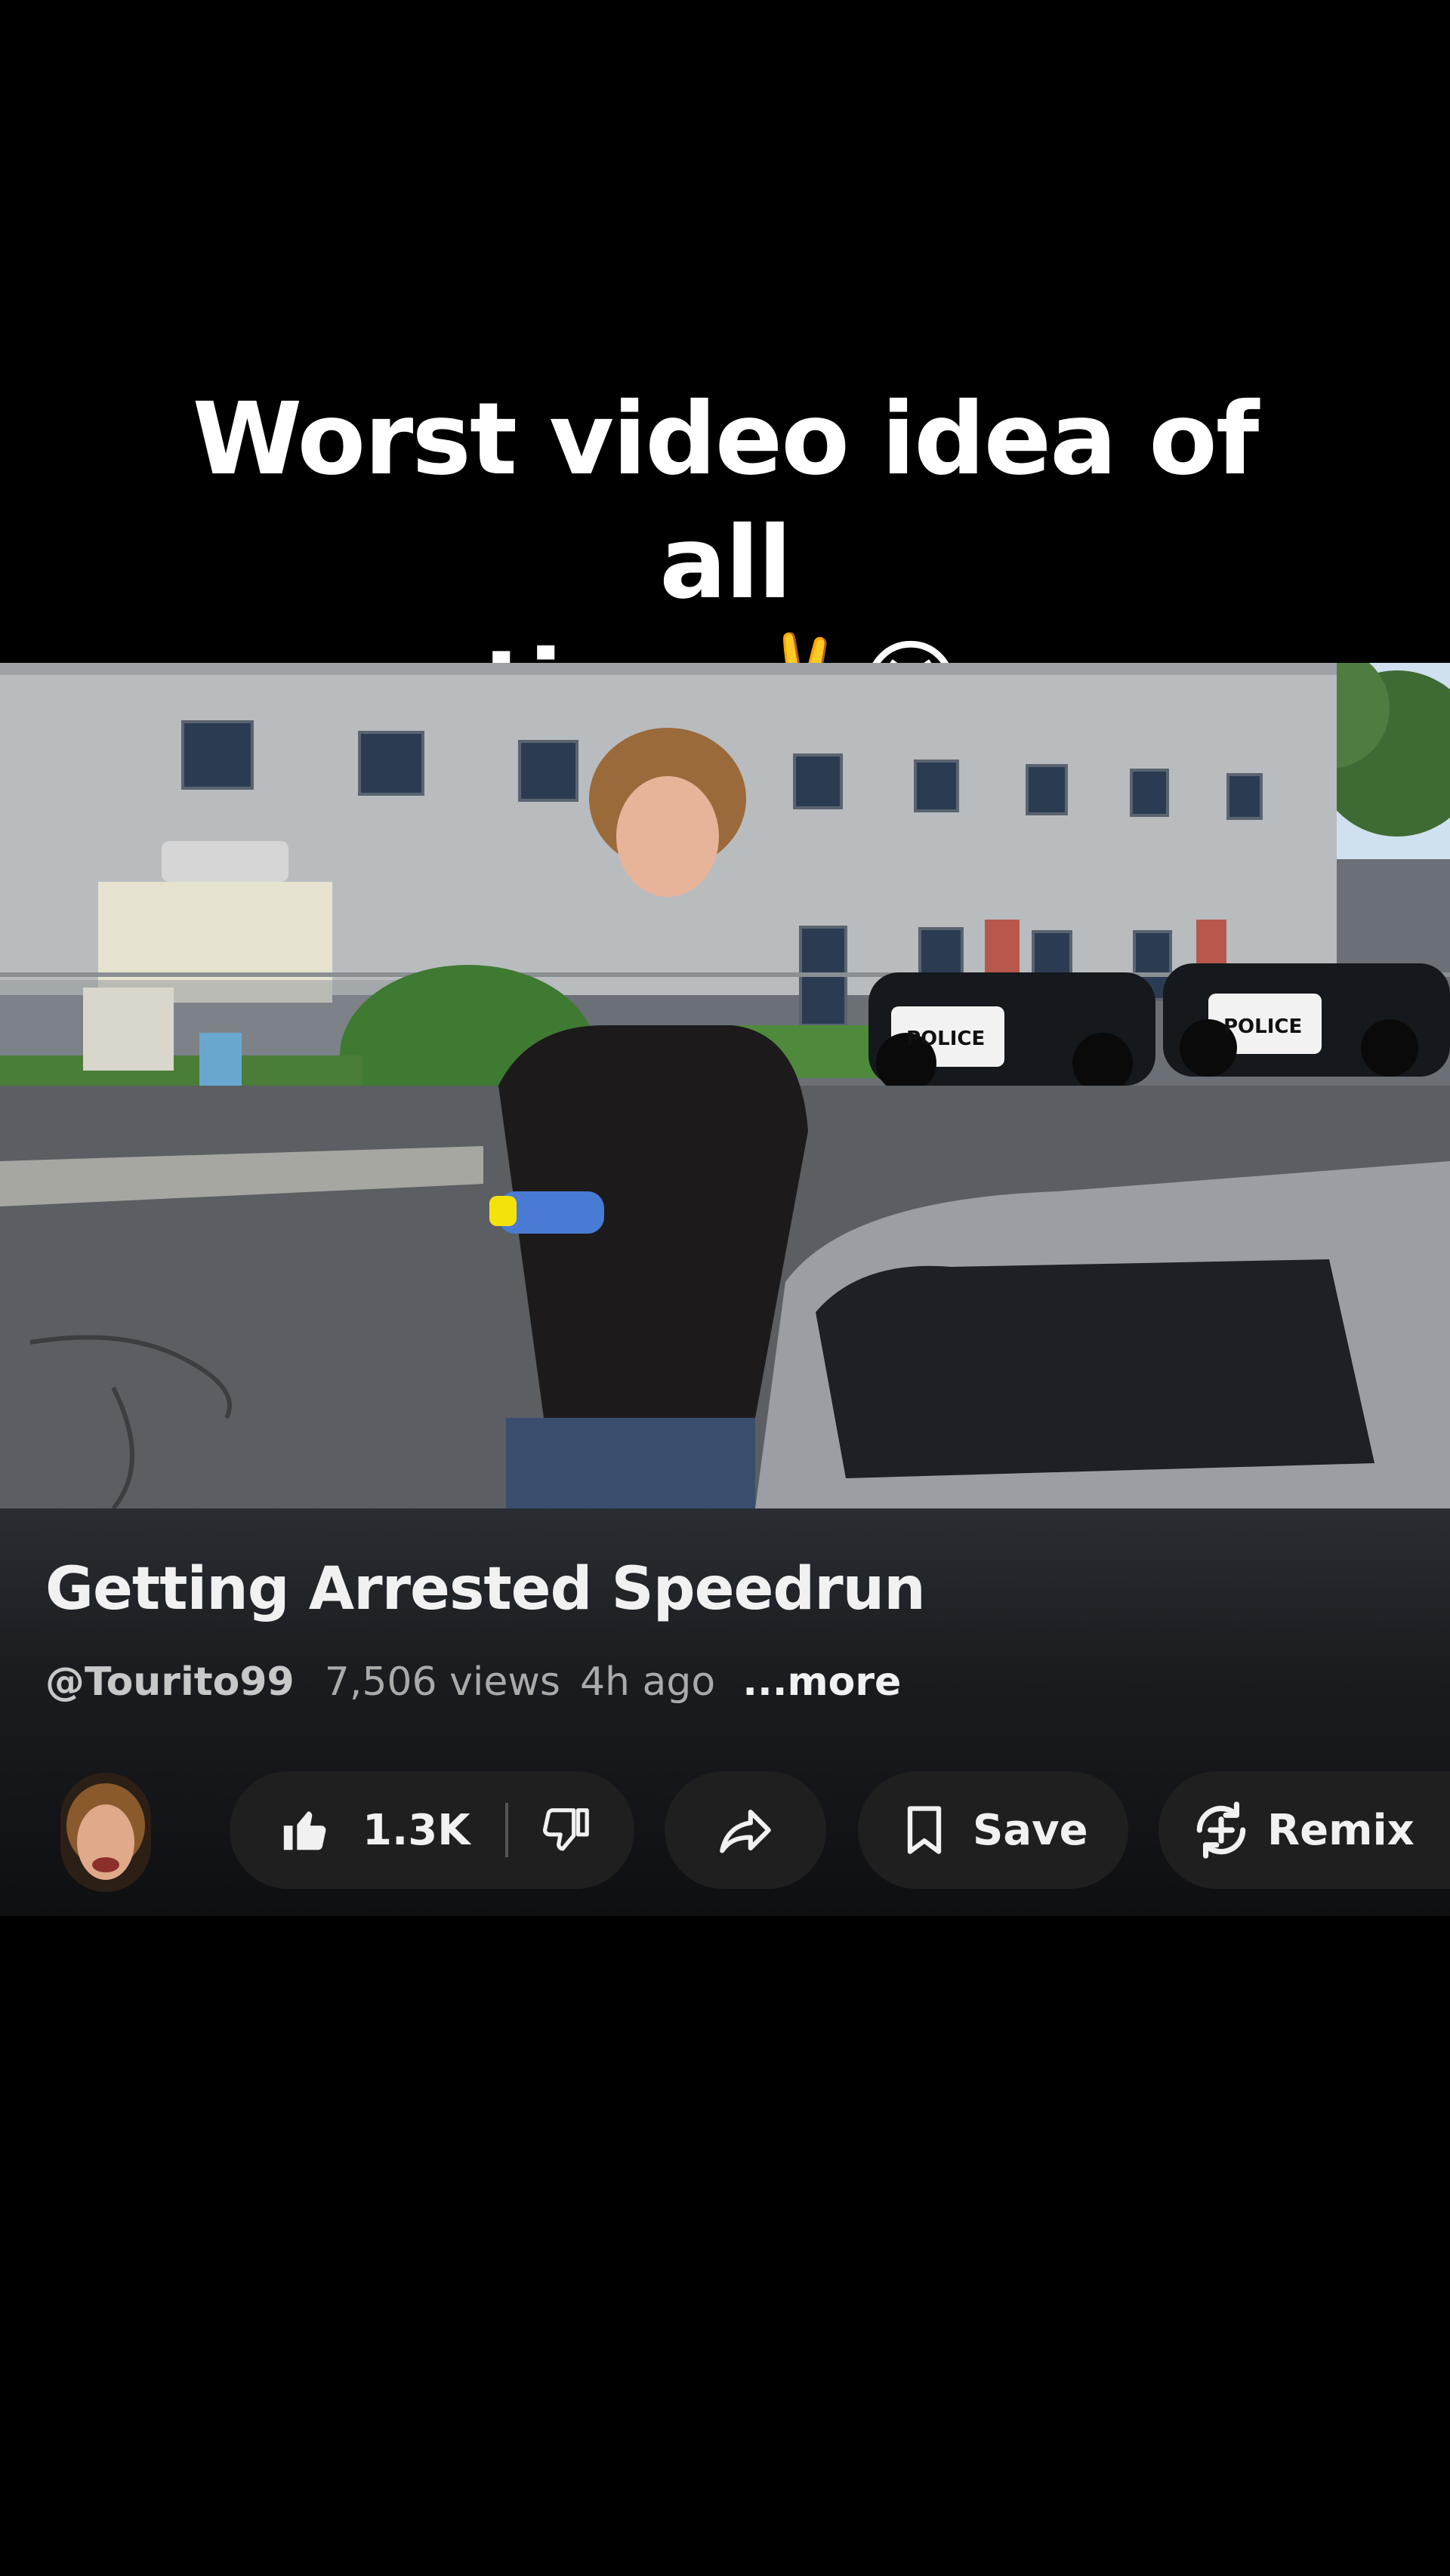  What do you see at coordinates (105, 1832) in the screenshot?
I see `avatar` at bounding box center [105, 1832].